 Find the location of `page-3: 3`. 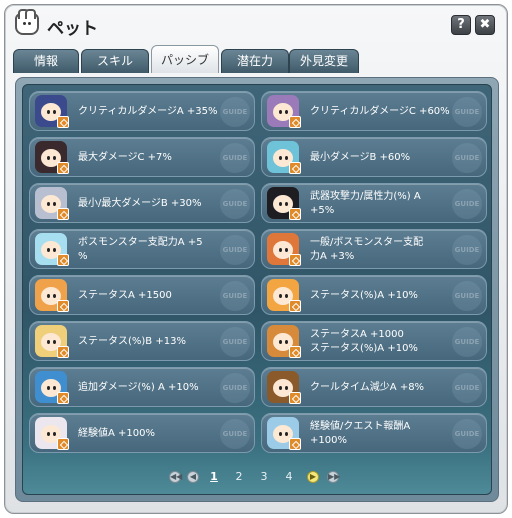

page-3: 3 is located at coordinates (264, 477).